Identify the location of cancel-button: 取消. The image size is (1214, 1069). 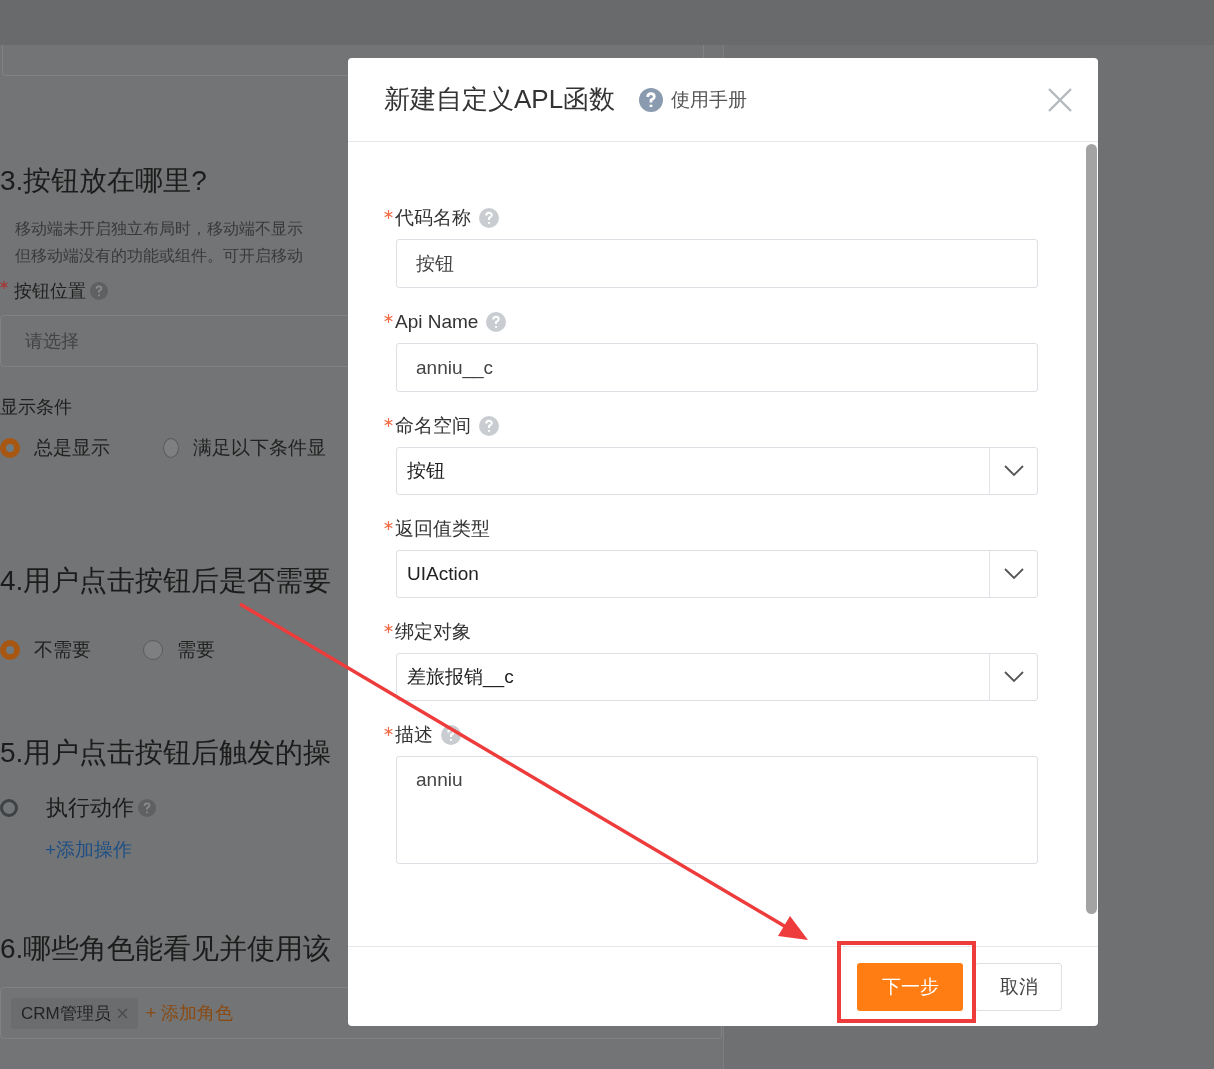
(1018, 986).